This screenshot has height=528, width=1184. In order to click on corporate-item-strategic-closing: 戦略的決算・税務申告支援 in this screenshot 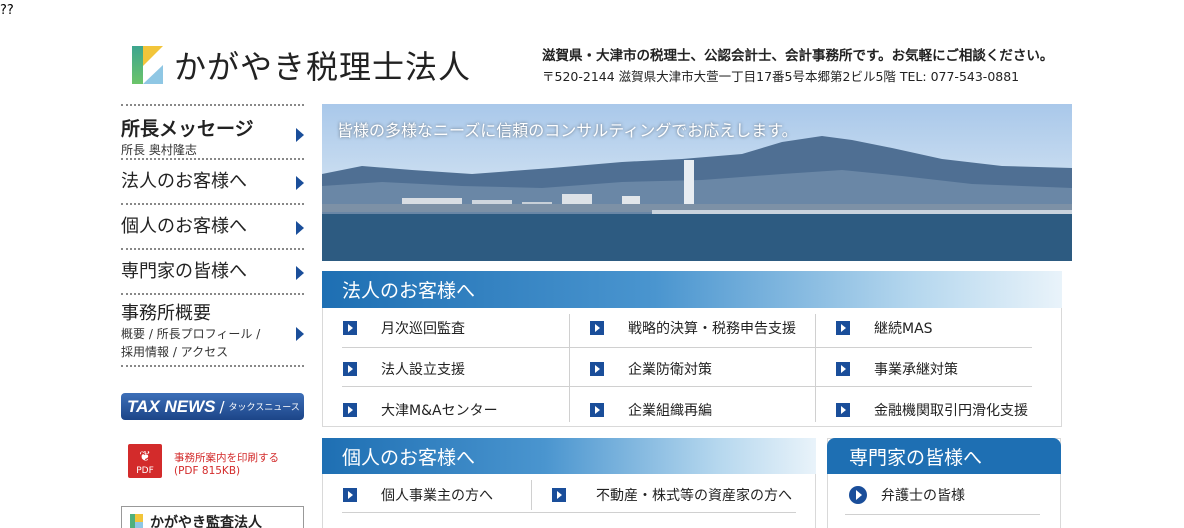, I will do `click(693, 328)`.